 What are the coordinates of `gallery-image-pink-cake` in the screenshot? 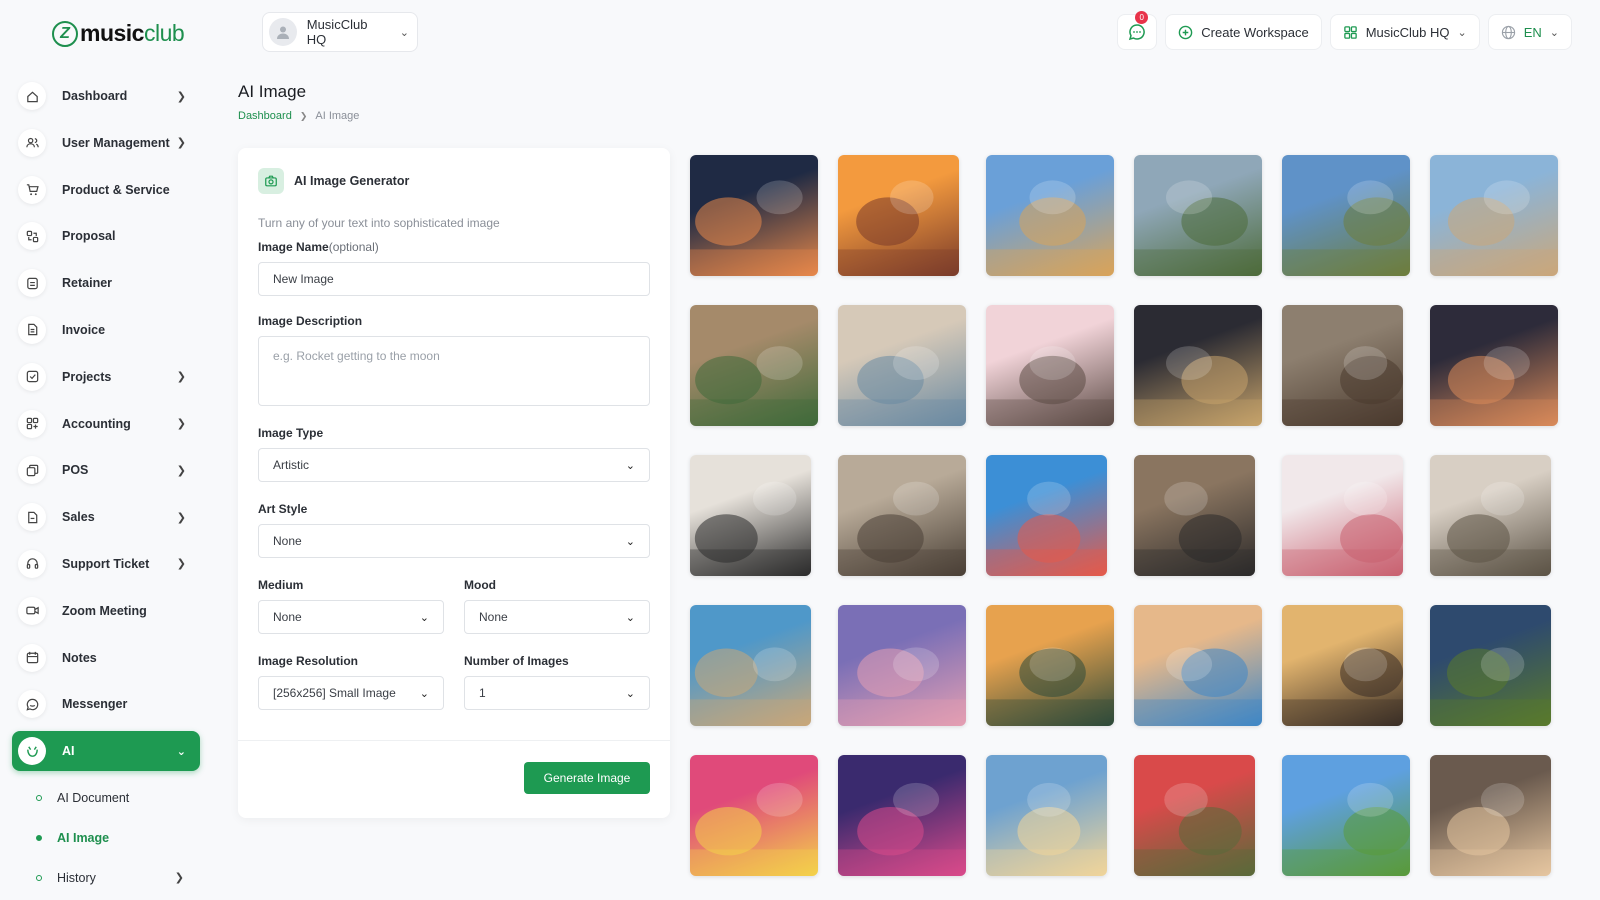 It's located at (1050, 365).